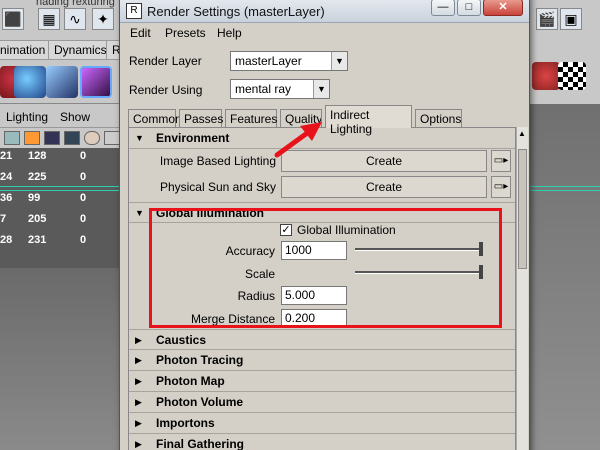  What do you see at coordinates (322, 381) in the screenshot?
I see `section-photon-map: ▶ Photon Map` at bounding box center [322, 381].